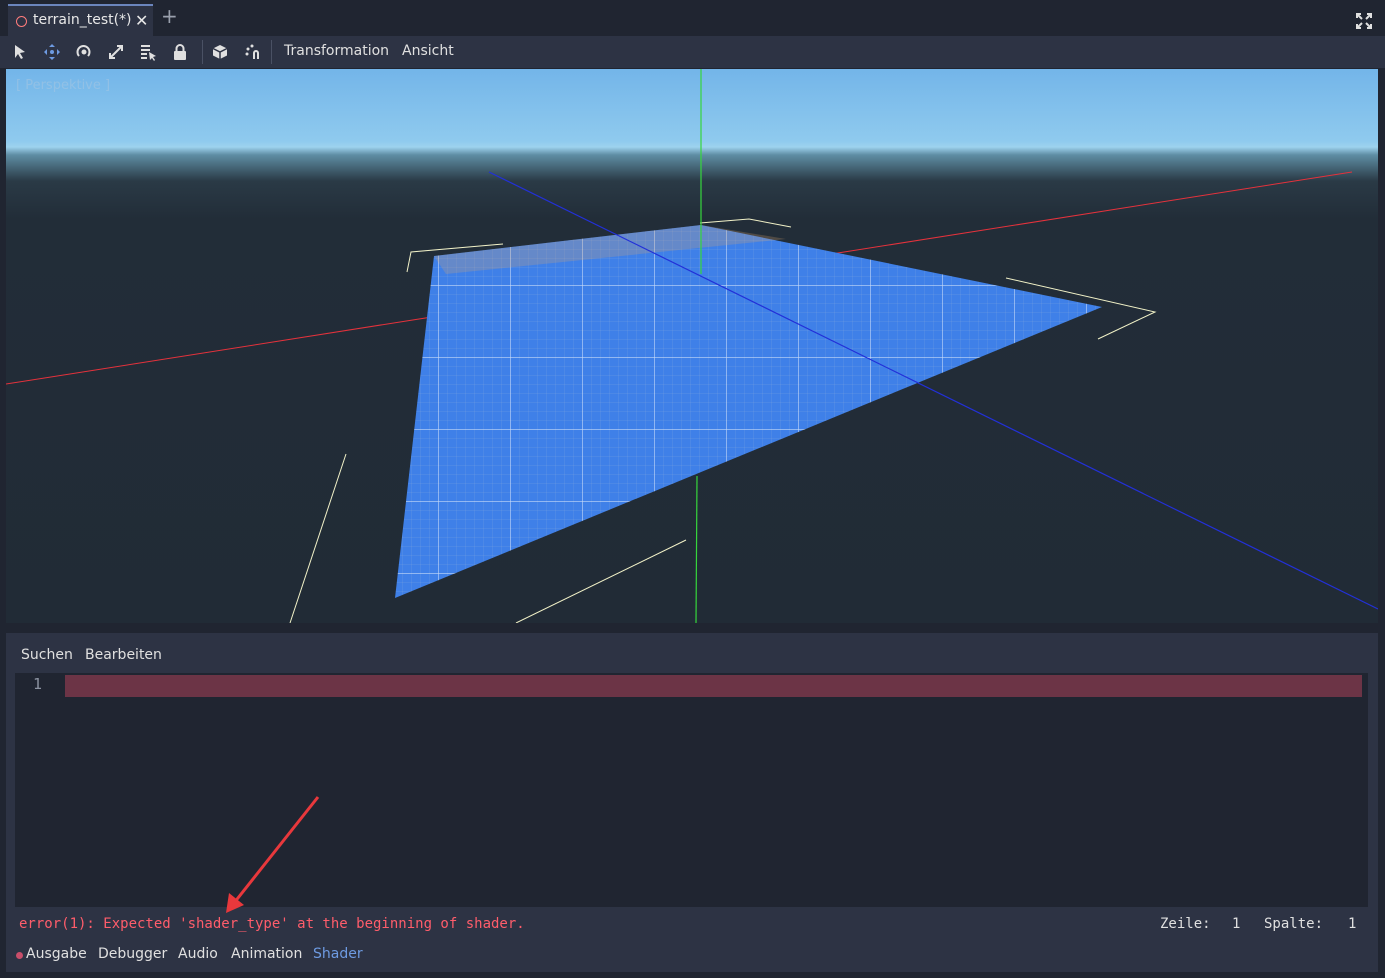  Describe the element at coordinates (692, 52) in the screenshot. I see `viewport-toolbar: Transformation Ansicht` at that location.